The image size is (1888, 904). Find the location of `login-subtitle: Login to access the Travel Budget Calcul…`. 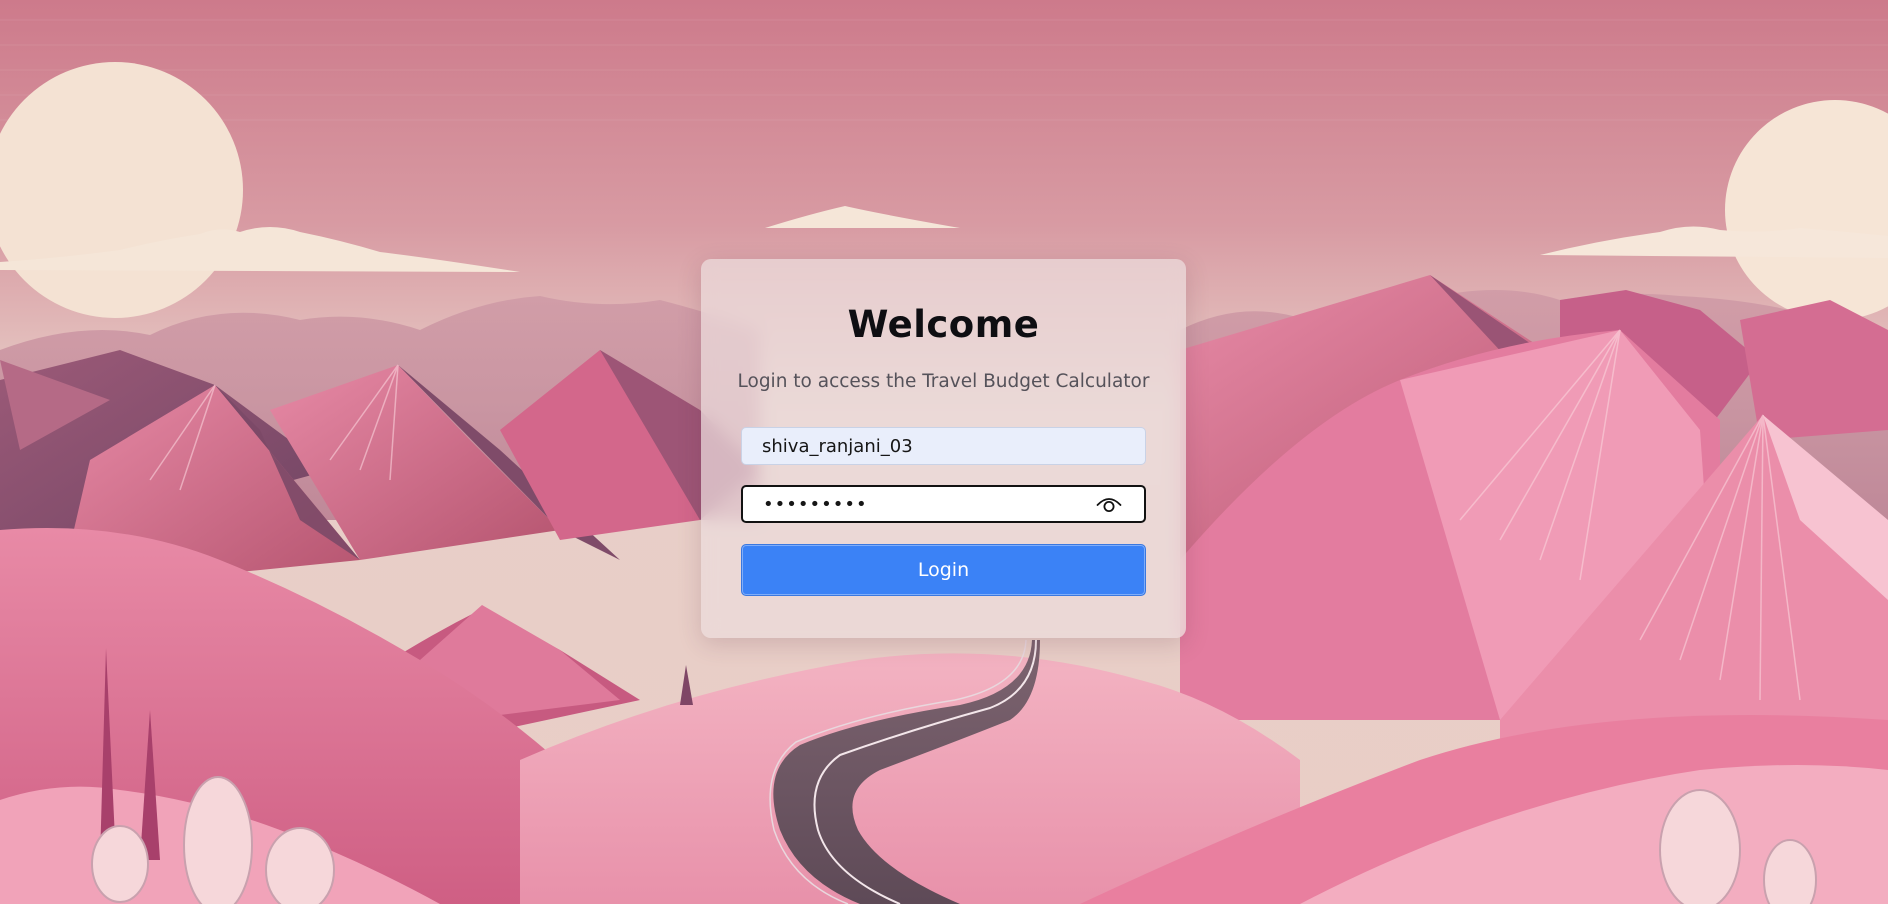

login-subtitle: Login to access the Travel Budget Calcul… is located at coordinates (943, 381).